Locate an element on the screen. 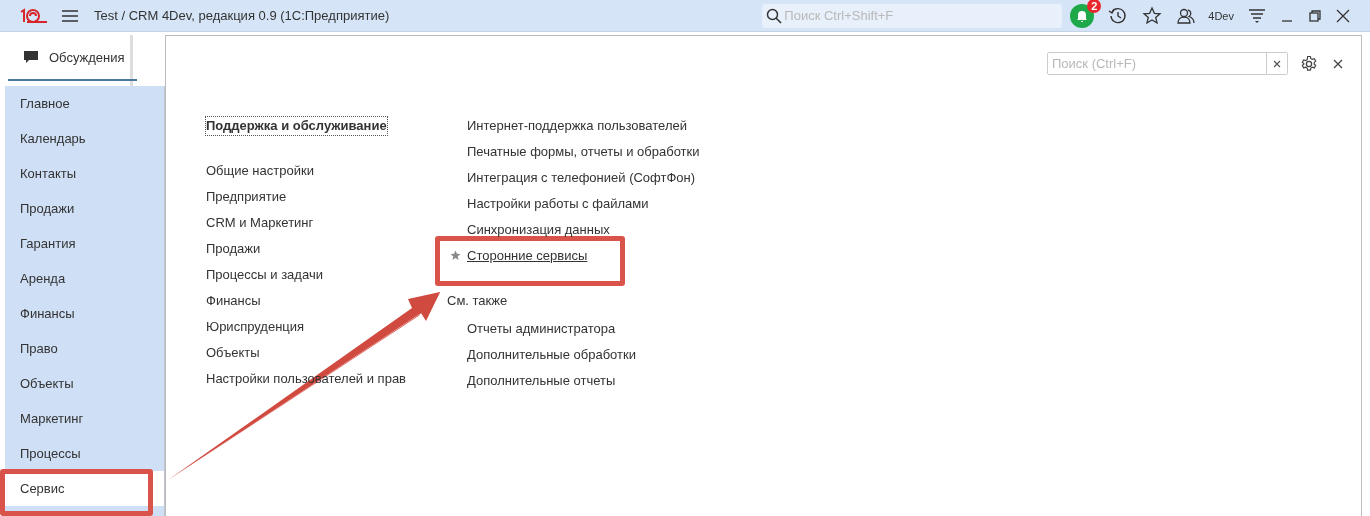 The height and width of the screenshot is (516, 1370). see-also-heading: См. также is located at coordinates (478, 301).